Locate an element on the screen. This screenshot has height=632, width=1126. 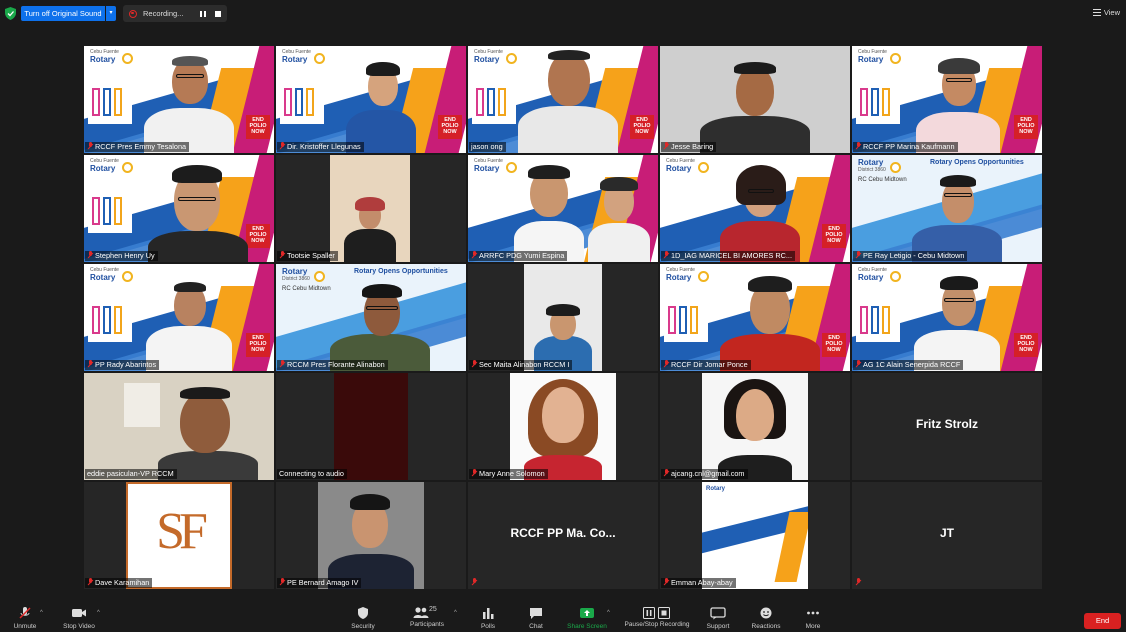
participant-tile: JT is located at coordinates (947, 535).